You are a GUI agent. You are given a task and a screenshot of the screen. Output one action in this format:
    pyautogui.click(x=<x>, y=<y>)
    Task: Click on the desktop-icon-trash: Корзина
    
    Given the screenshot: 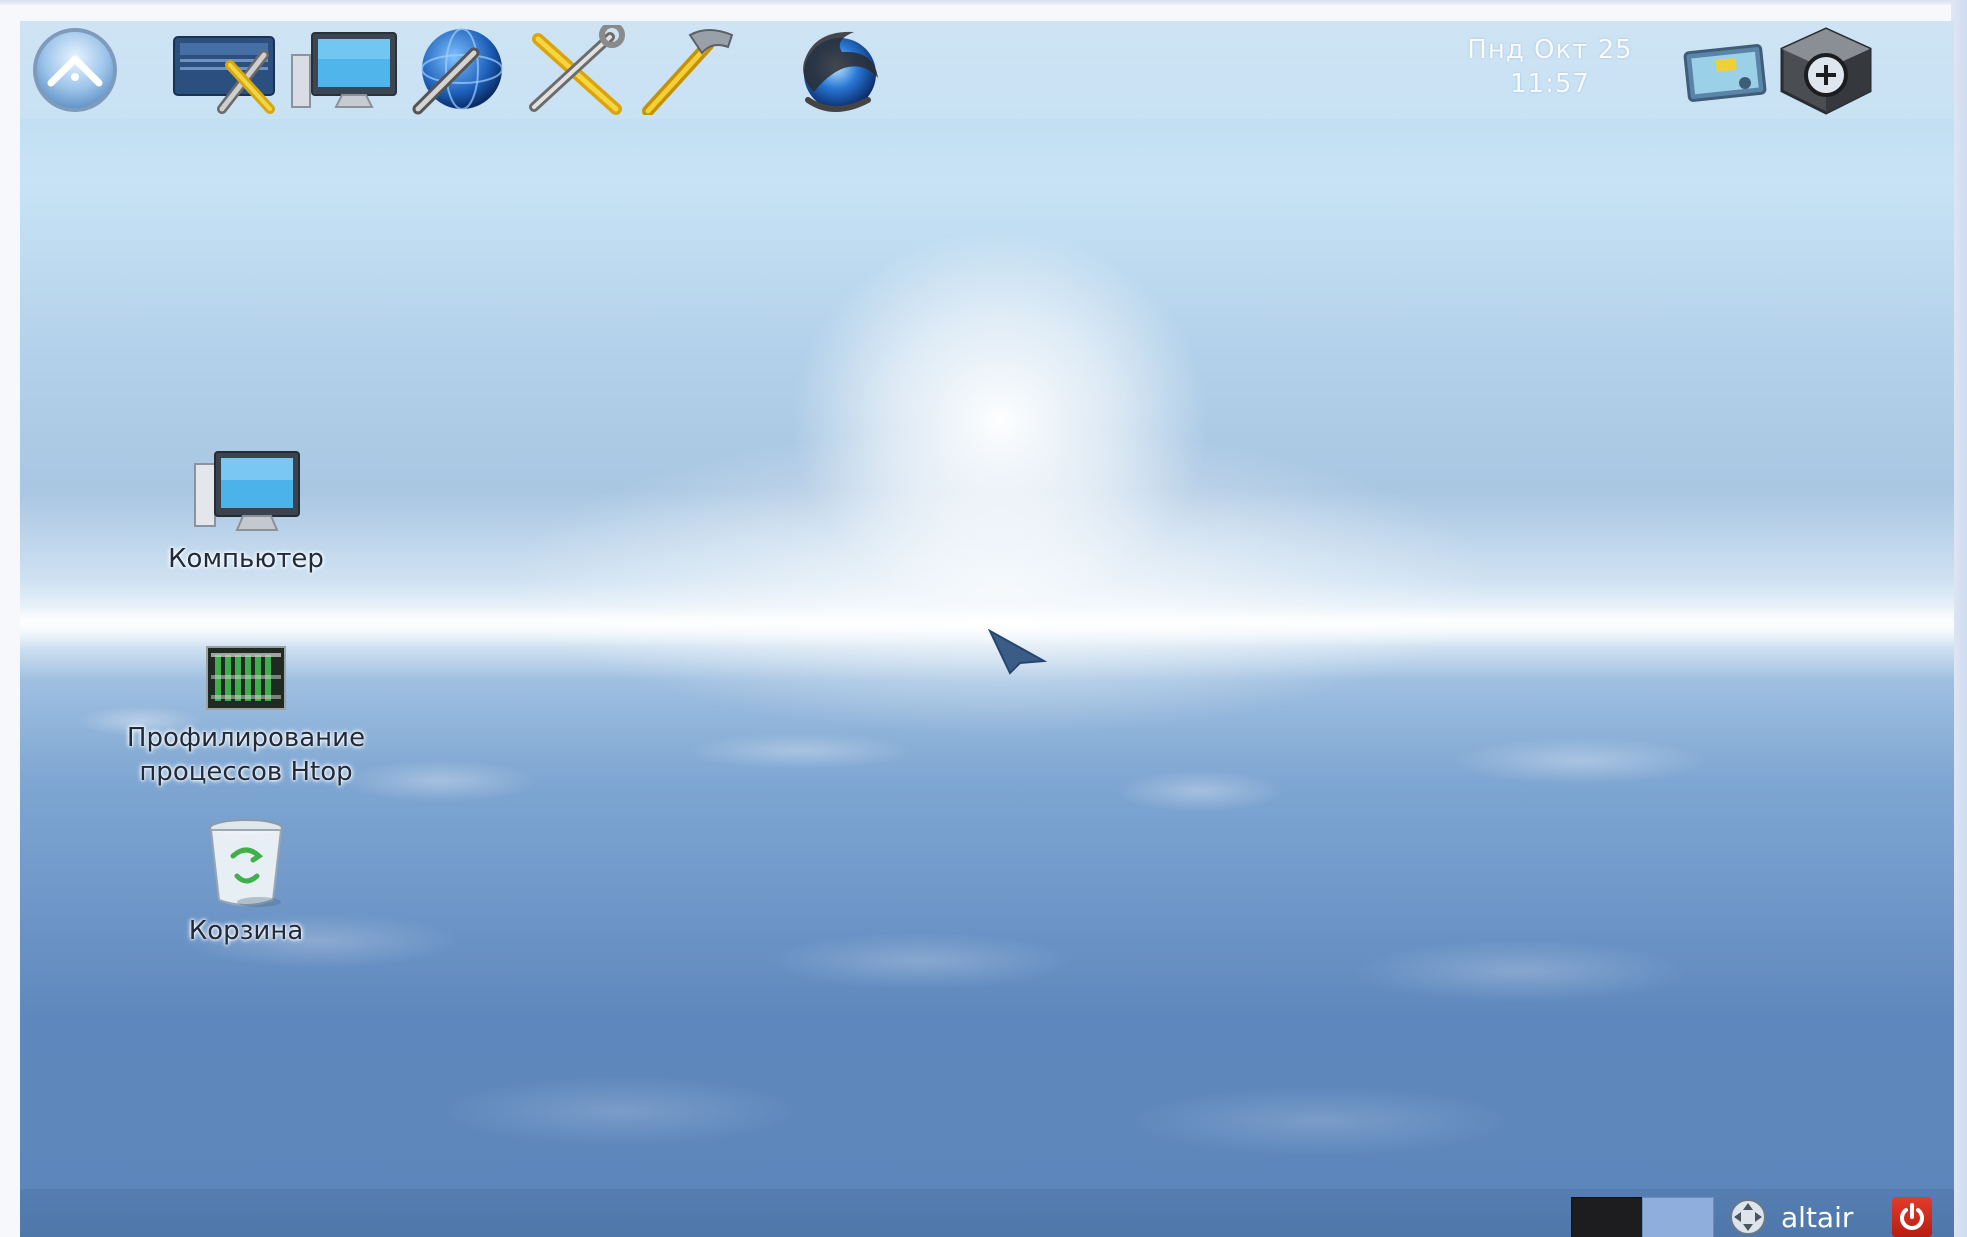 What is the action you would take?
    pyautogui.click(x=246, y=882)
    